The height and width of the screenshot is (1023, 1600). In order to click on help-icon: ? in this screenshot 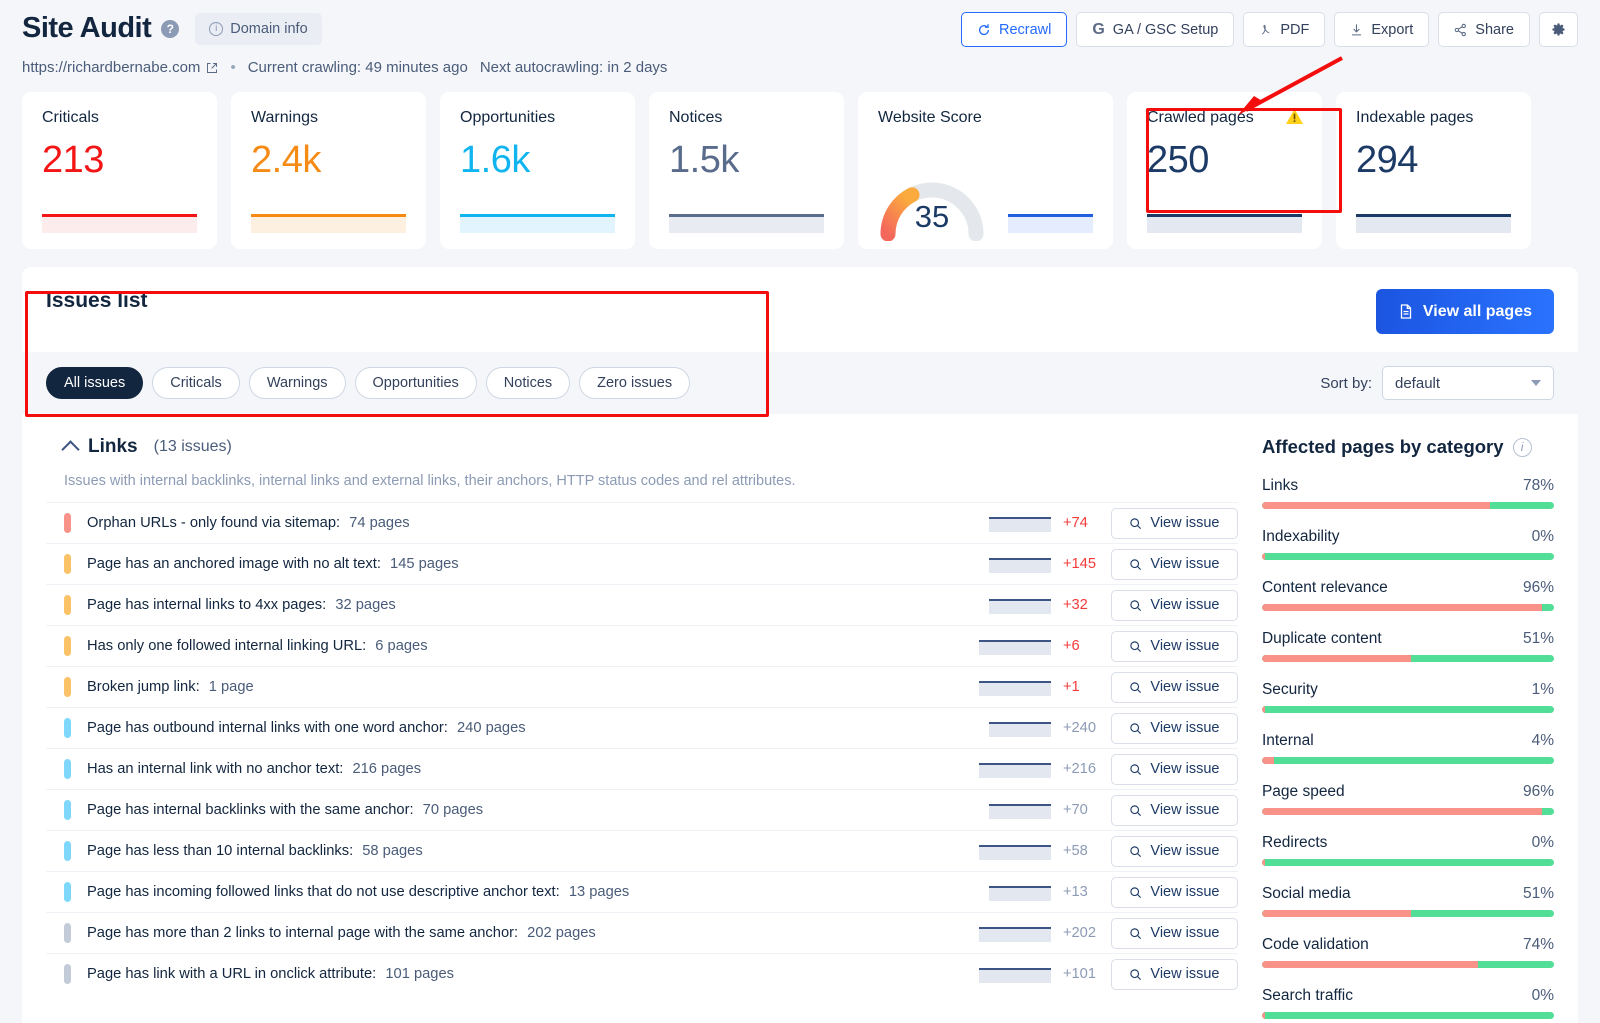, I will do `click(170, 28)`.